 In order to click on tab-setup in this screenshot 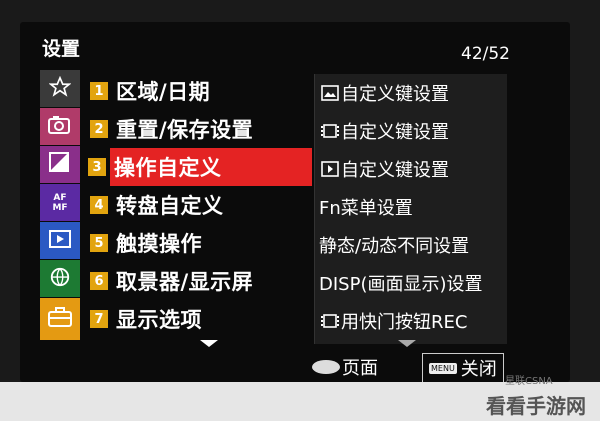, I will do `click(60, 319)`.